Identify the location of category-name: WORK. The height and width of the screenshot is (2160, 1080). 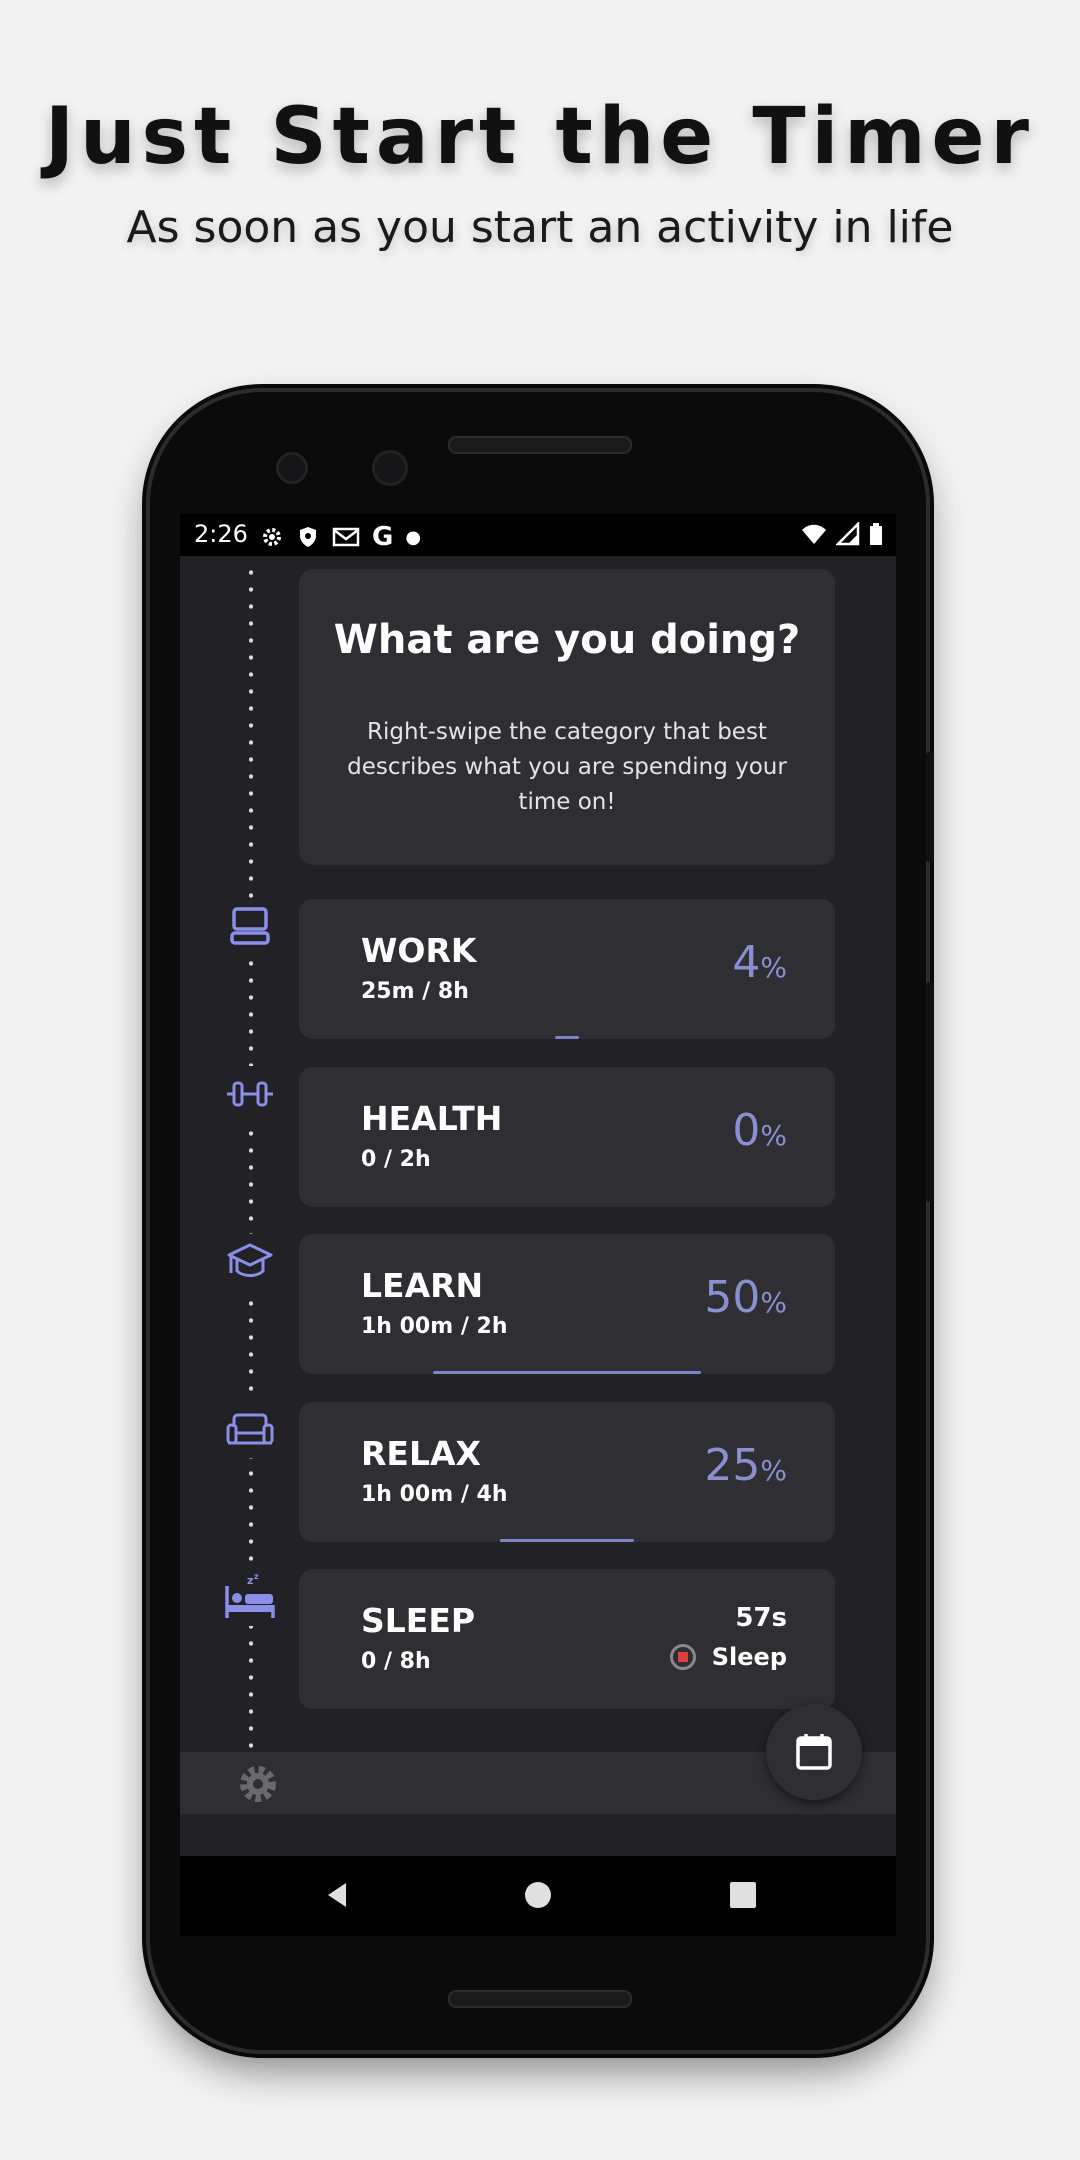
(419, 950).